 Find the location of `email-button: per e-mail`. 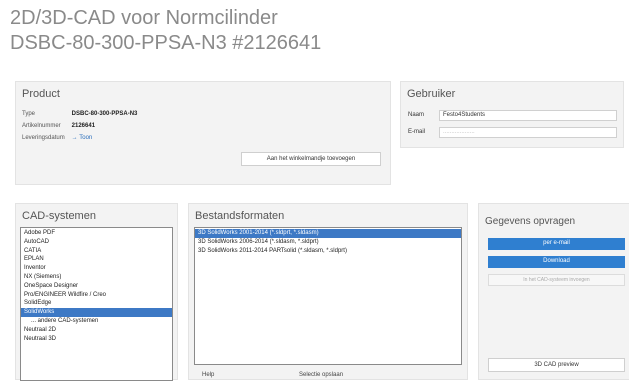

email-button: per e-mail is located at coordinates (556, 244).